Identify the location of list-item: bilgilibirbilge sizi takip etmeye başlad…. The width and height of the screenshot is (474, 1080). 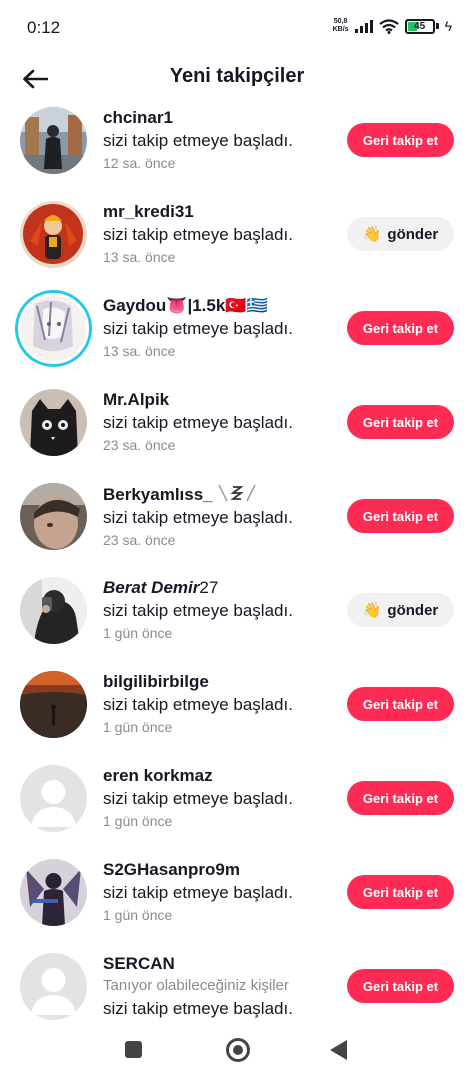
(237, 704).